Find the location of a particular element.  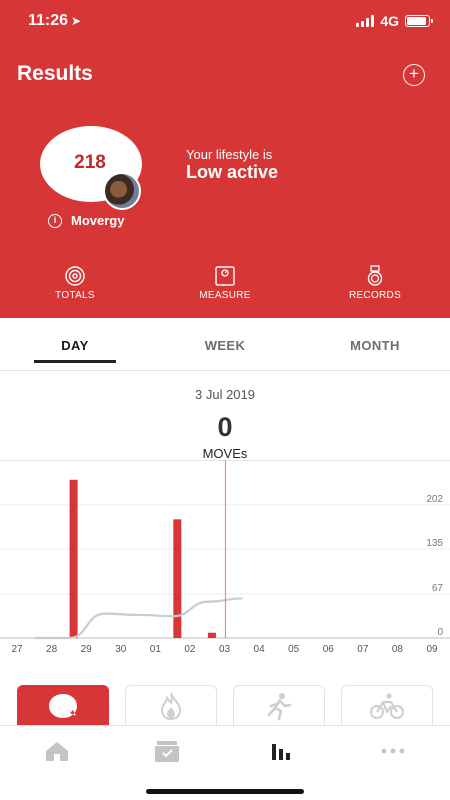

flame-icon is located at coordinates (171, 706).